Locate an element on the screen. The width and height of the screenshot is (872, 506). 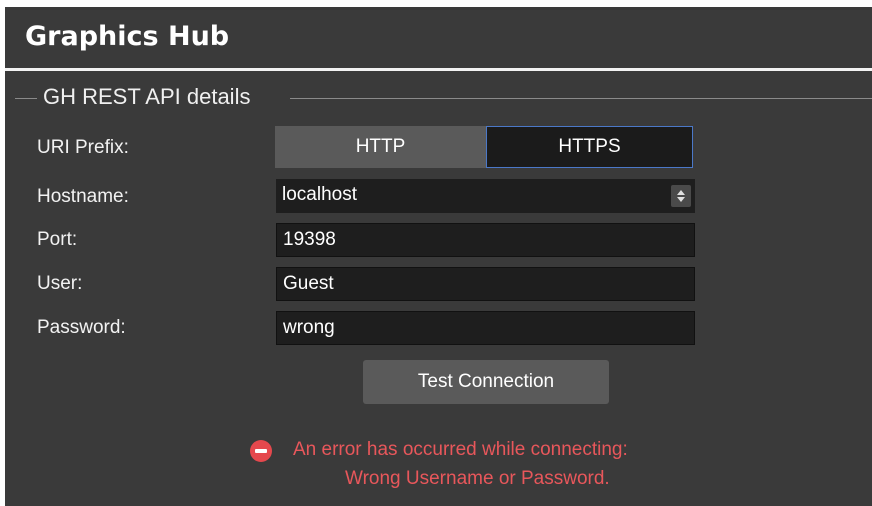
page-title: Graphics Hub is located at coordinates (127, 36).